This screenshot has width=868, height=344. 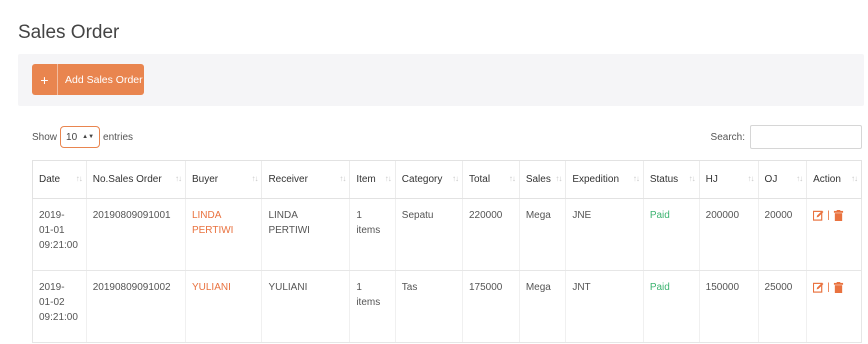 I want to click on cell-total: 175000, so click(x=490, y=306).